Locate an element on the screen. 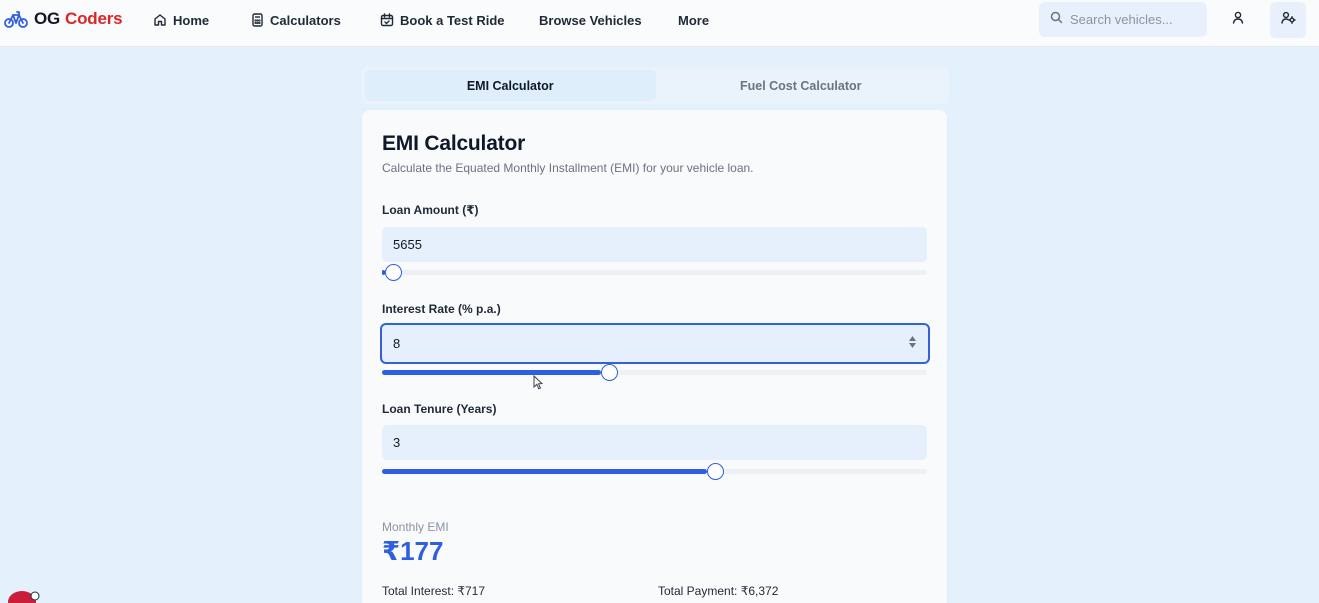 Image resolution: width=1319 pixels, height=603 pixels. monthly-emi-value: ₹177 is located at coordinates (413, 551).